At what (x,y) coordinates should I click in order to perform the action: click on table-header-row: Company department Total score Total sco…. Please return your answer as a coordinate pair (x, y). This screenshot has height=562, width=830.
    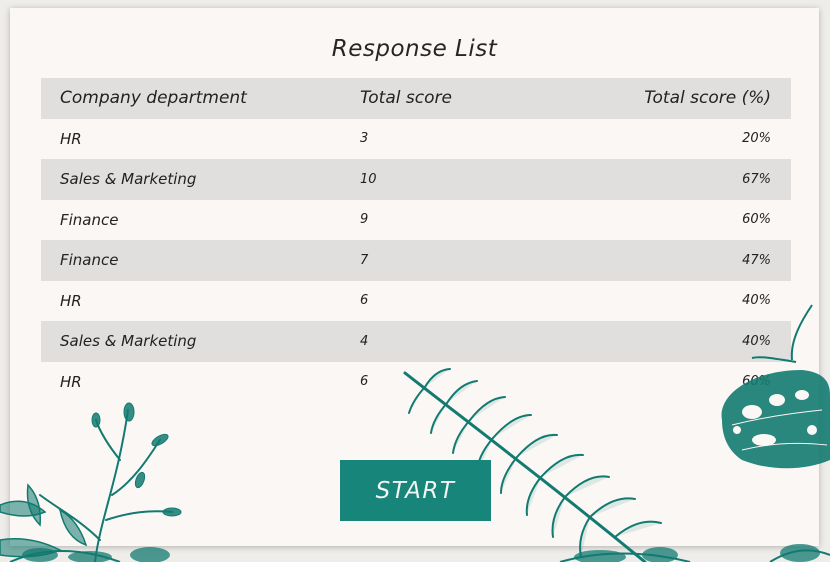
    Looking at the image, I should click on (416, 98).